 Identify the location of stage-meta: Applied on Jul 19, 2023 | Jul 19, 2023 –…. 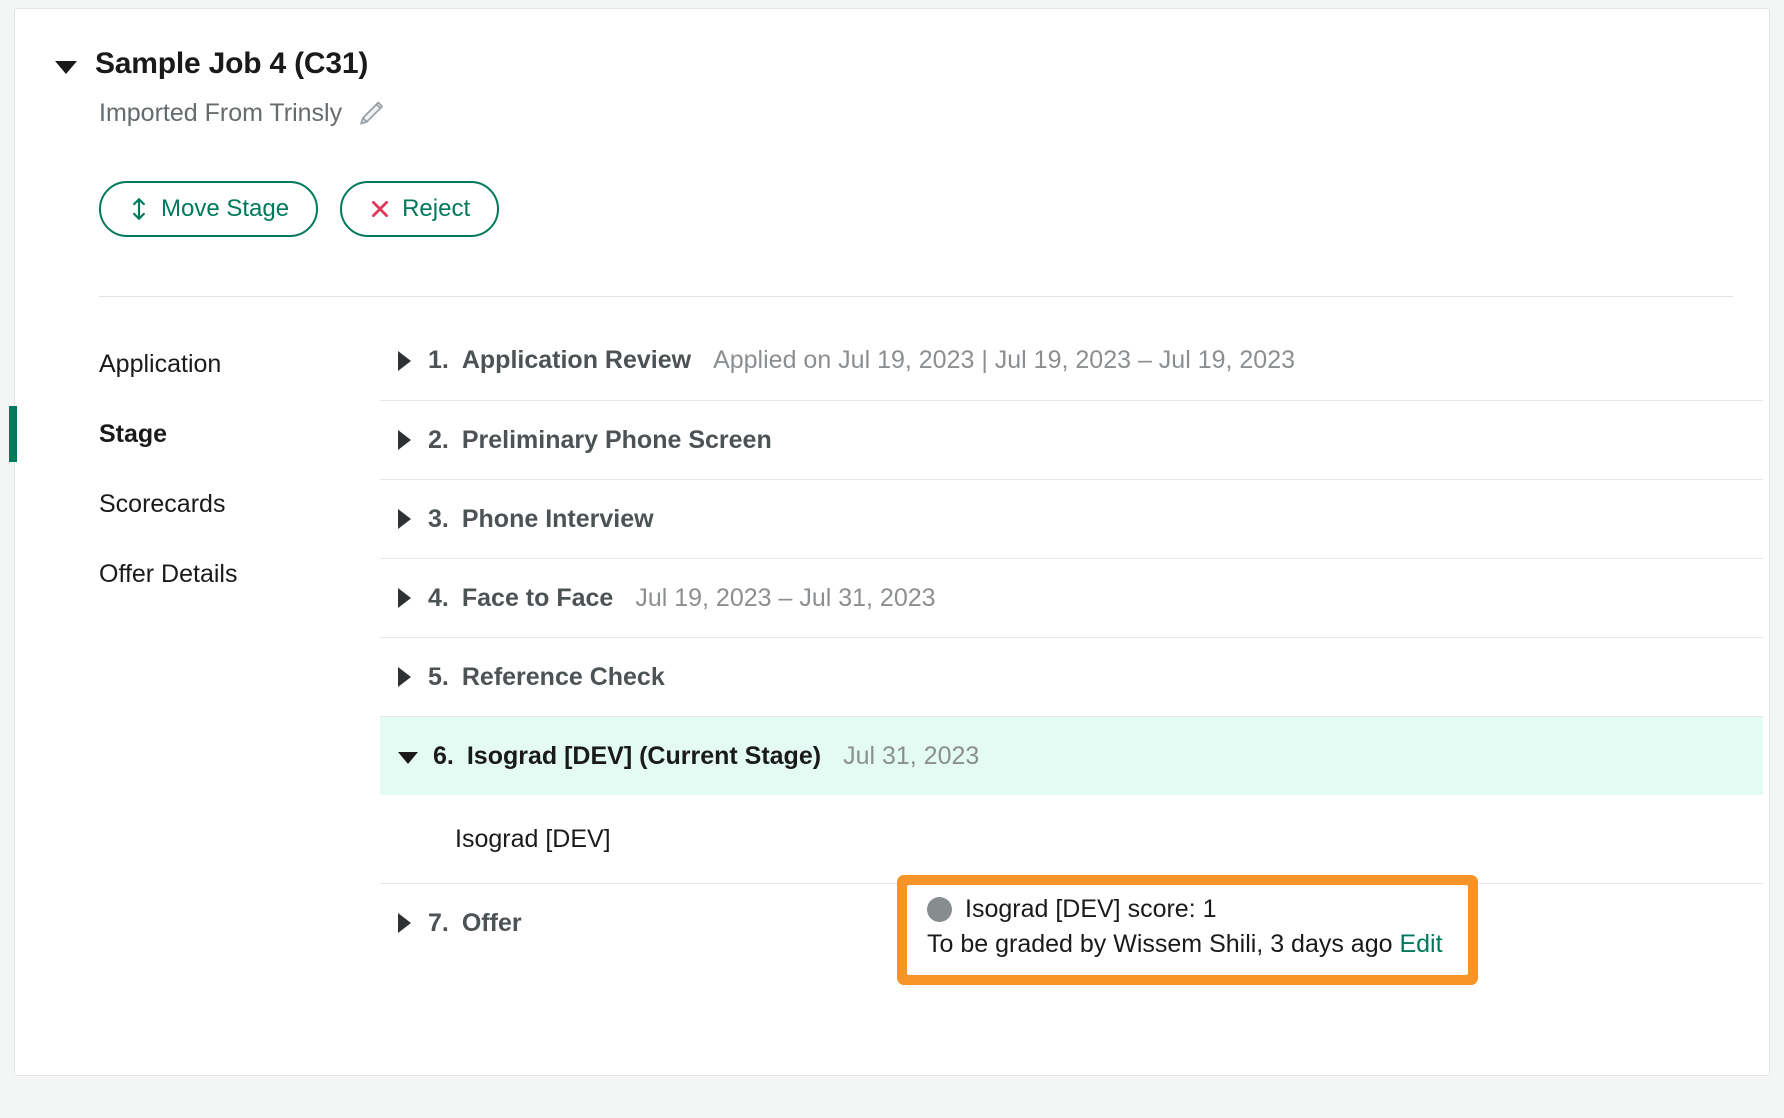
(1004, 360).